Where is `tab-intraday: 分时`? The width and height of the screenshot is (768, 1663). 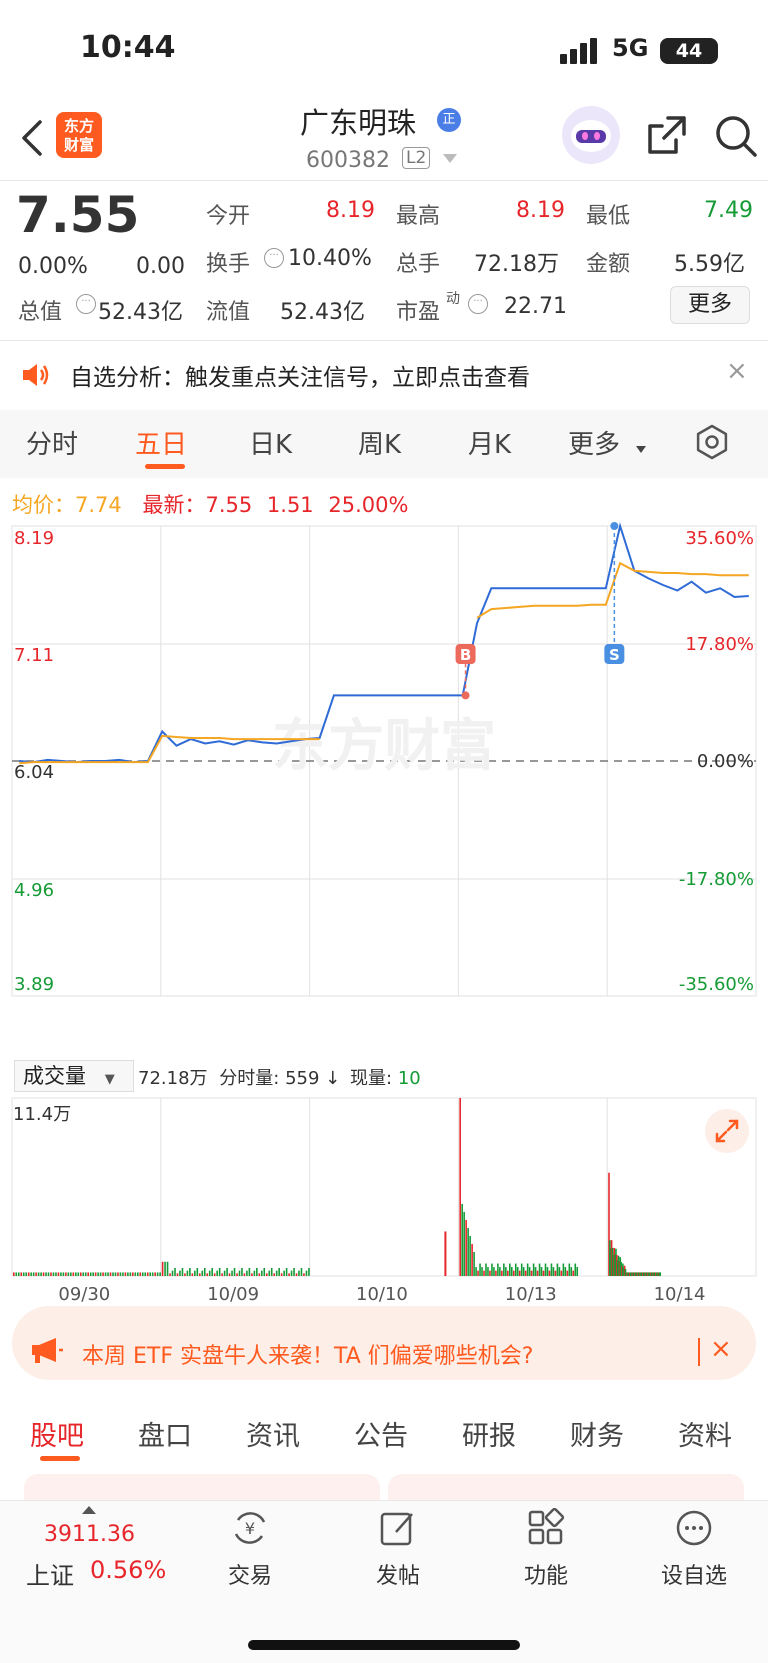
tab-intraday: 分时 is located at coordinates (52, 442).